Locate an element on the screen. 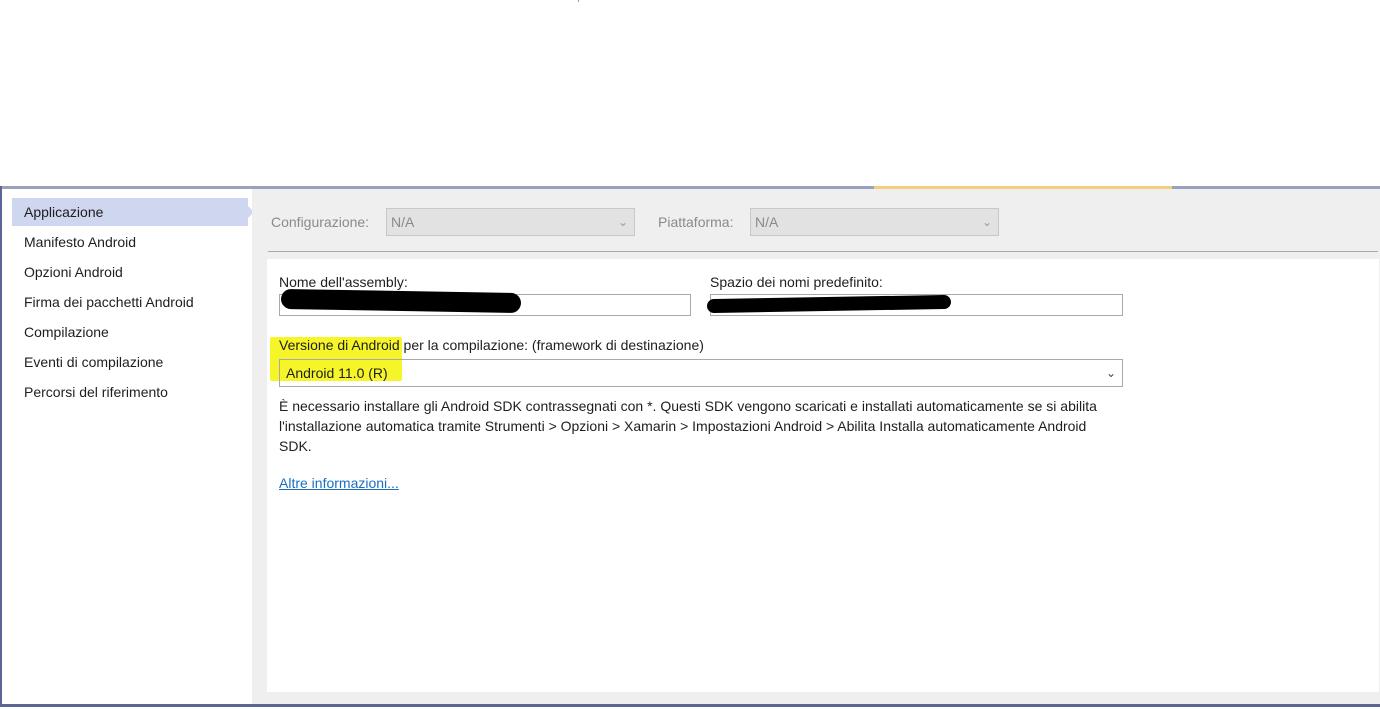  default-namespace-label: Spazio dei nomi predefinito: is located at coordinates (796, 282).